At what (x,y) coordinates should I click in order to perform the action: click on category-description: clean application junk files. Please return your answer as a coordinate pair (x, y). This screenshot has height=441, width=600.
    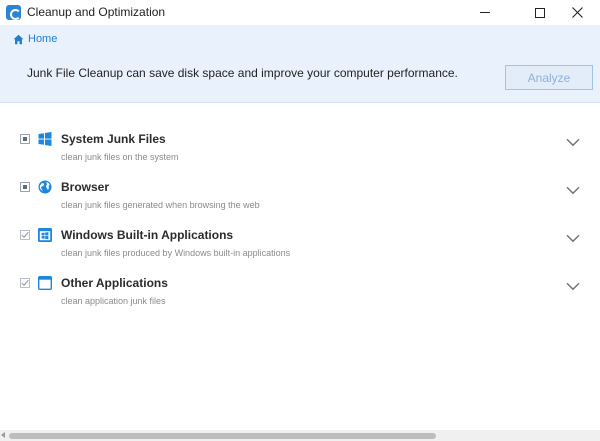
    Looking at the image, I should click on (113, 301).